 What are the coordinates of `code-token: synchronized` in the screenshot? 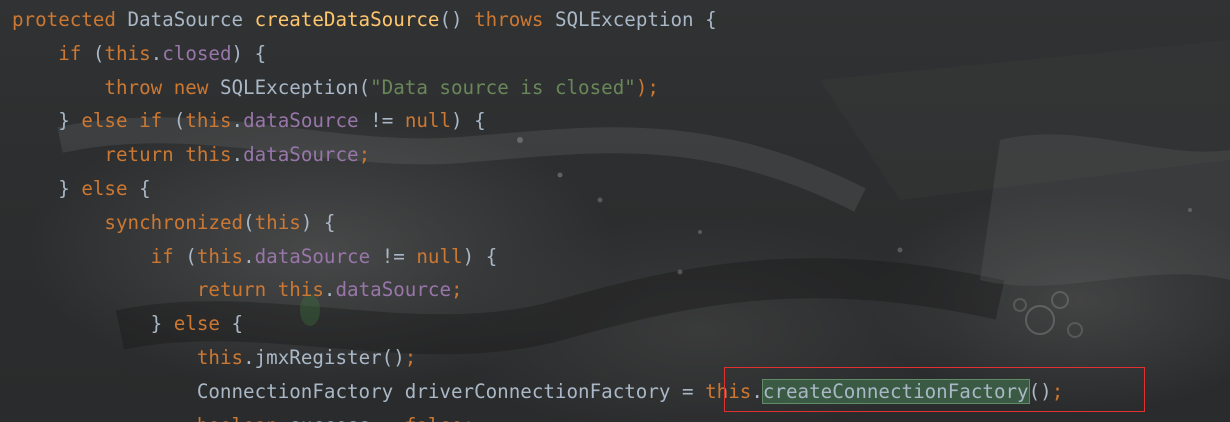 It's located at (174, 222).